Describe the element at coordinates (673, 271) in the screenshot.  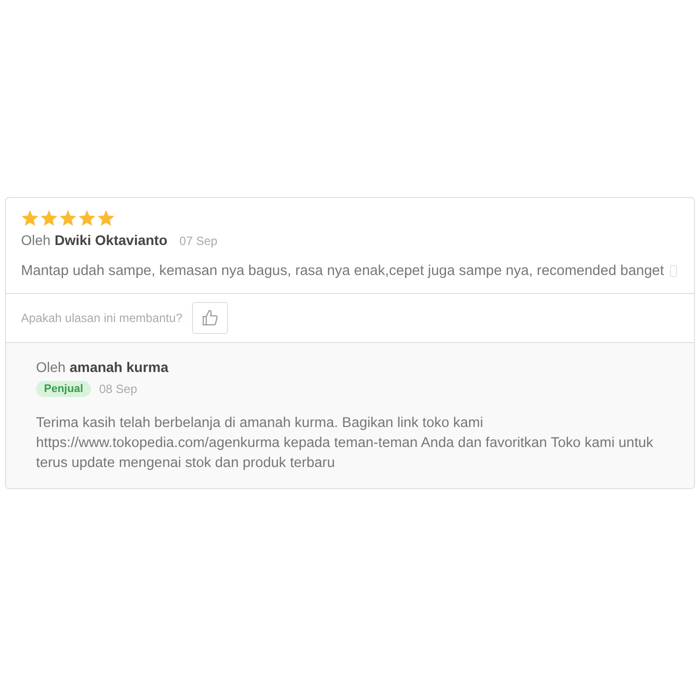
I see `image-thumbnail-icon` at that location.